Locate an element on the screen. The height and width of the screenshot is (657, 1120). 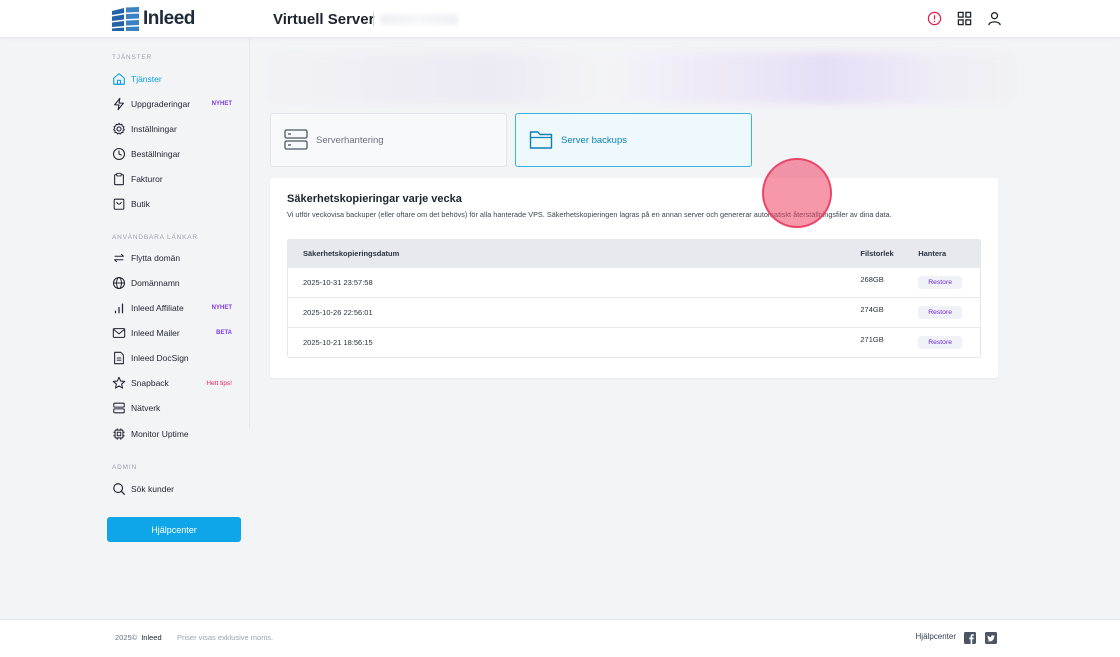
sidebar-section-admin: ADMIN is located at coordinates (124, 467).